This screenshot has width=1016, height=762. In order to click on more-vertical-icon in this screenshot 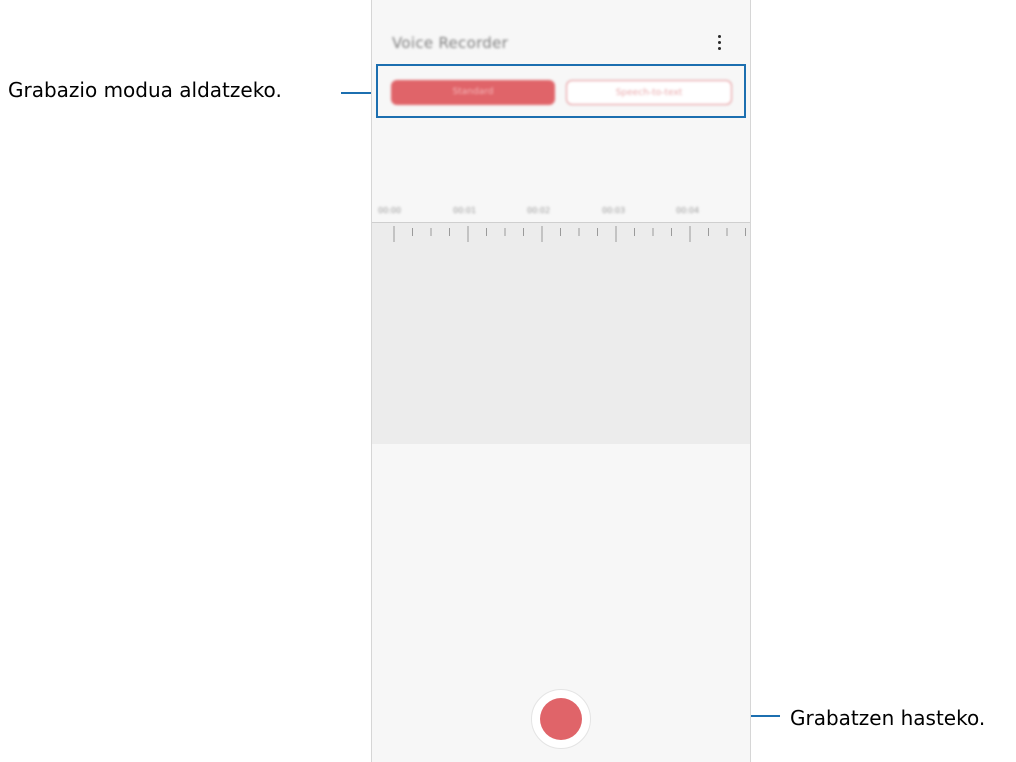, I will do `click(719, 42)`.